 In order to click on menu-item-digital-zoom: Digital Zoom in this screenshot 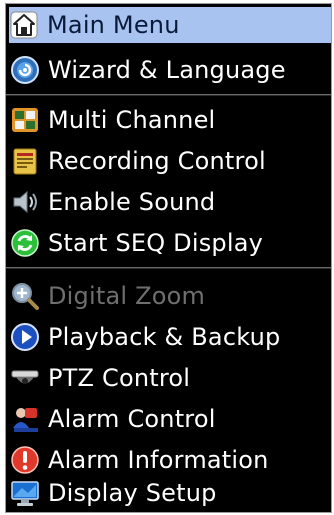, I will do `click(168, 296)`.